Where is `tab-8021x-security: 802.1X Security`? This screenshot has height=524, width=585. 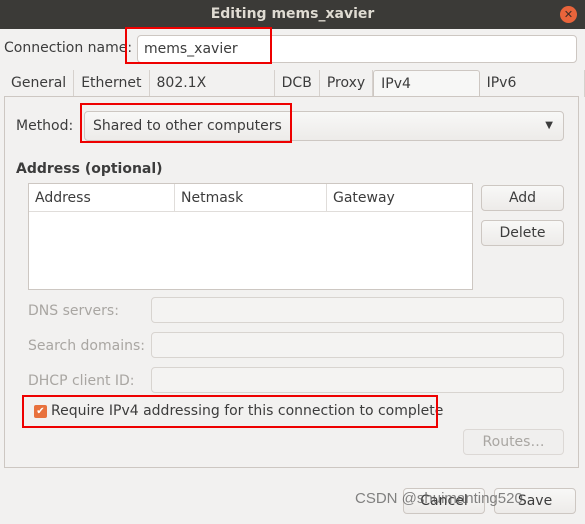
tab-8021x-security: 802.1X Security is located at coordinates (212, 94).